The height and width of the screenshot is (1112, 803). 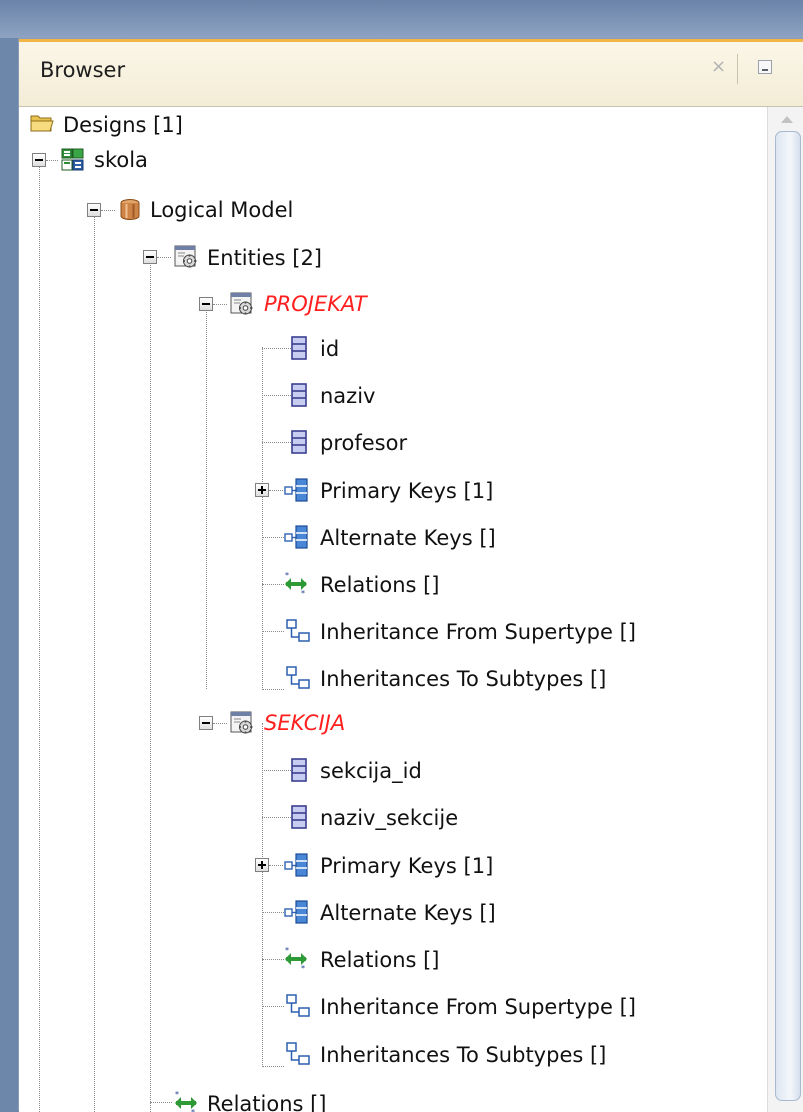 What do you see at coordinates (363, 443) in the screenshot?
I see `tree-item-attribute: profesor` at bounding box center [363, 443].